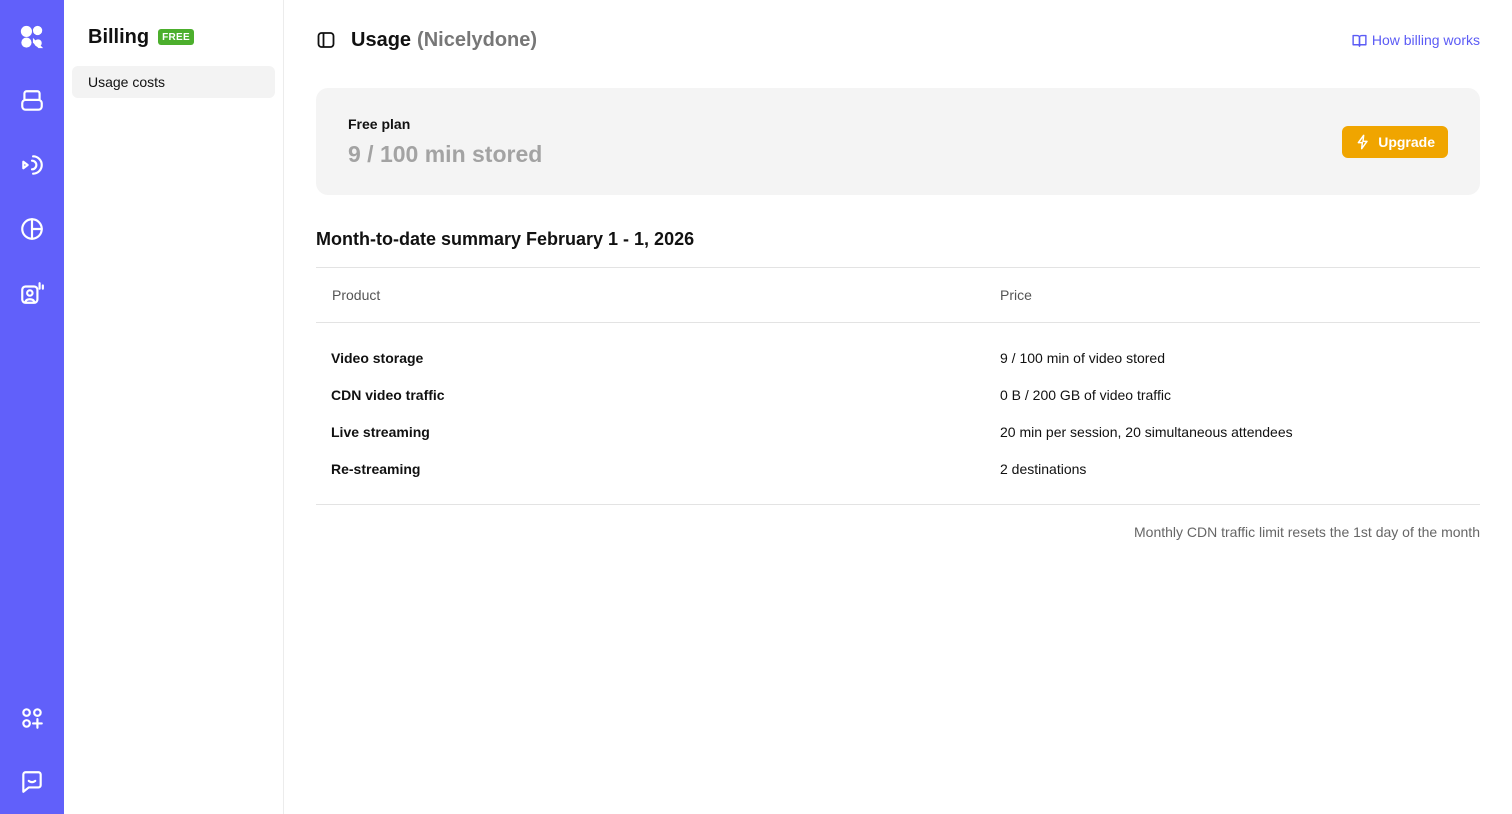  What do you see at coordinates (381, 39) in the screenshot?
I see `page-title: Usage` at bounding box center [381, 39].